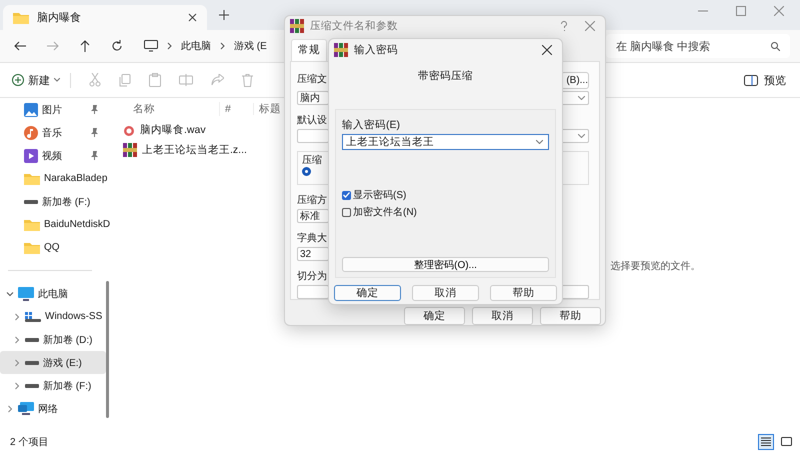 This screenshot has height=451, width=800. Describe the element at coordinates (53, 46) in the screenshot. I see `forward-icon` at that location.